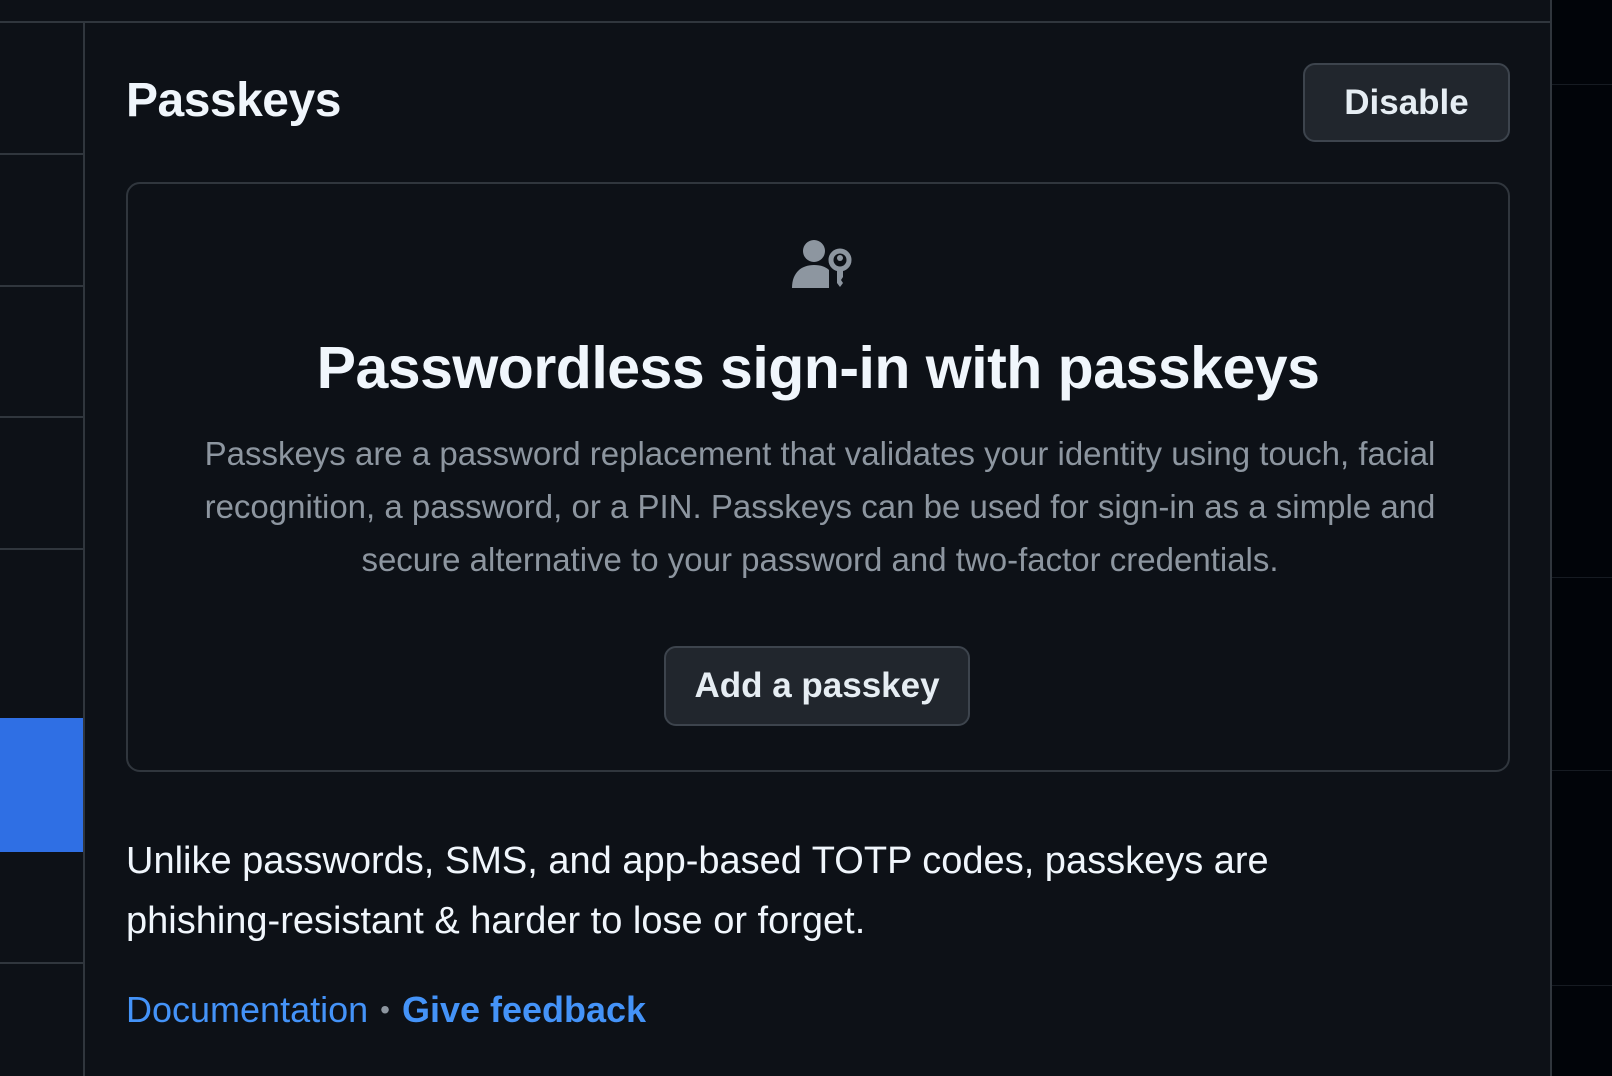  What do you see at coordinates (233, 100) in the screenshot?
I see `section-title: Passkeys` at bounding box center [233, 100].